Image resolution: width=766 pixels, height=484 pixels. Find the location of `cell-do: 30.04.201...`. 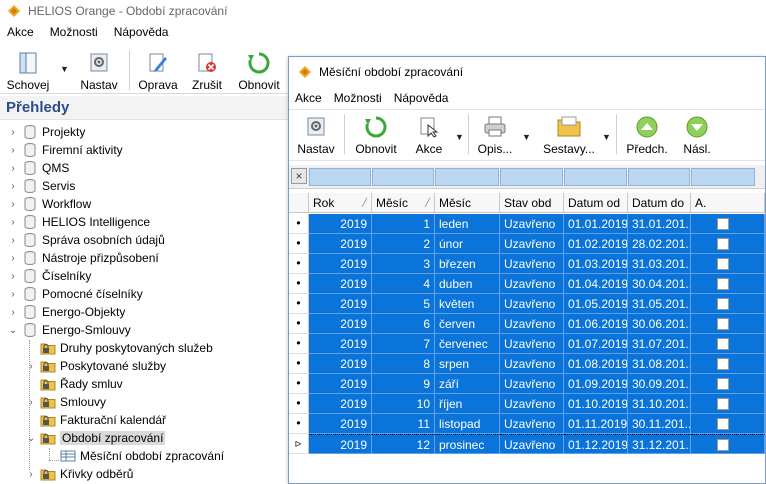

cell-do: 30.04.201... is located at coordinates (659, 284).